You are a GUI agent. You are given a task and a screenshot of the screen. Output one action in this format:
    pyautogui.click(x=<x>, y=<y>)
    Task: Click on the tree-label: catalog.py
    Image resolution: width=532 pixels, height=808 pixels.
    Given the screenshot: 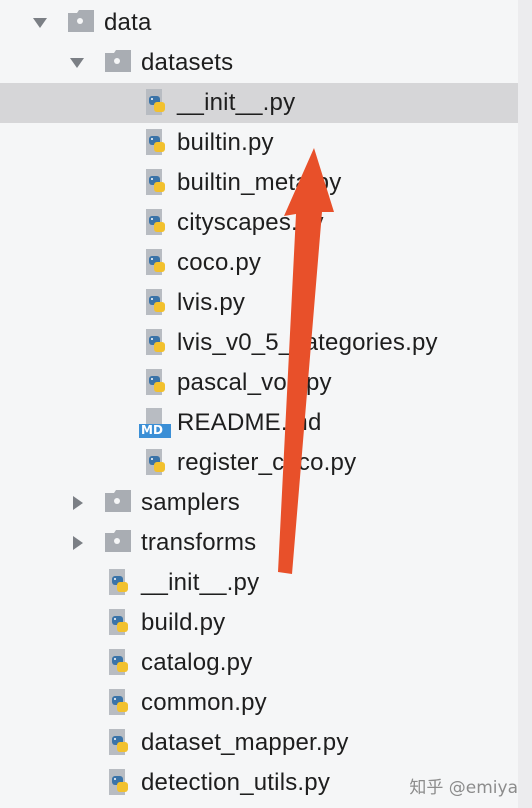 What is the action you would take?
    pyautogui.click(x=197, y=662)
    